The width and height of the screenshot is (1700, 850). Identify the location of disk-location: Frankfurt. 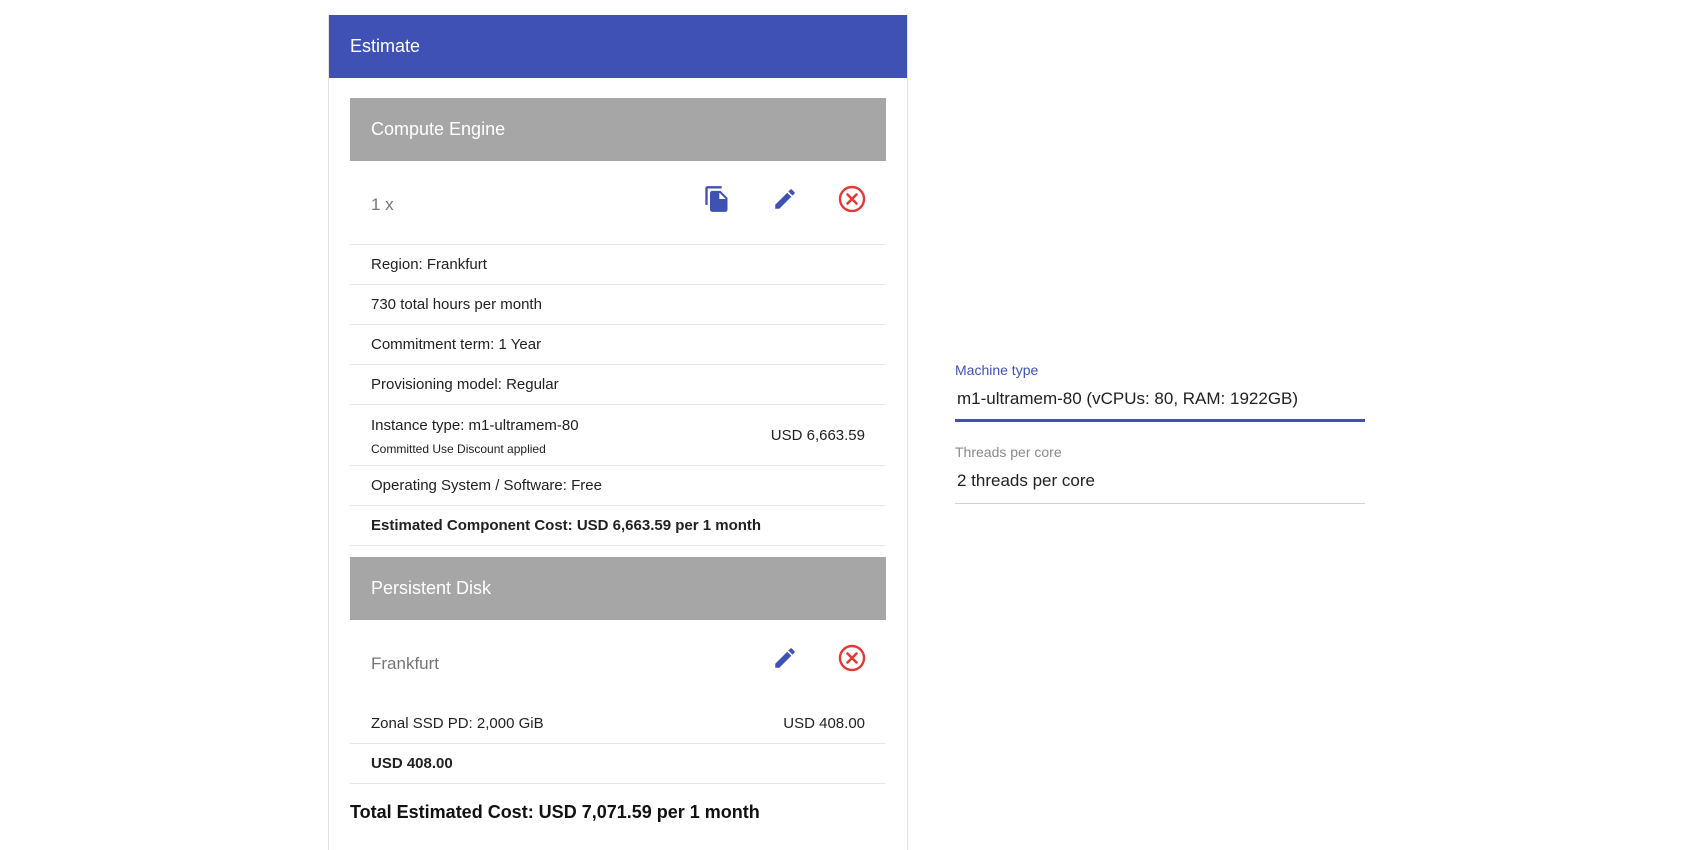
(405, 663).